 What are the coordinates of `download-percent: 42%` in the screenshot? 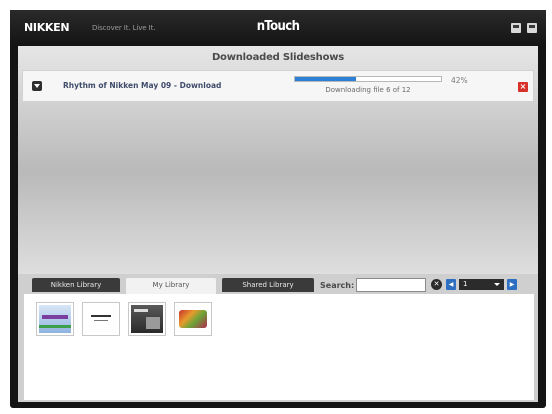 It's located at (459, 80).